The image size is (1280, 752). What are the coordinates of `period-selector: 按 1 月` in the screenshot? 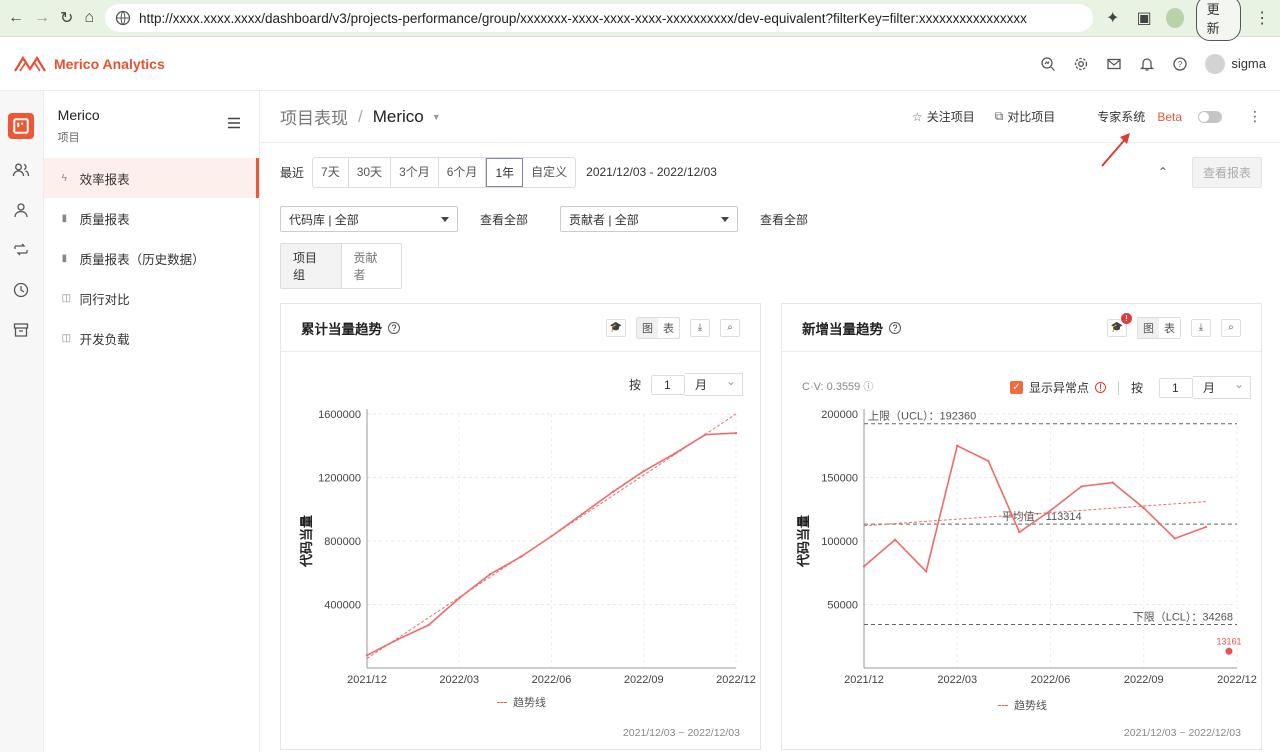 It's located at (686, 384).